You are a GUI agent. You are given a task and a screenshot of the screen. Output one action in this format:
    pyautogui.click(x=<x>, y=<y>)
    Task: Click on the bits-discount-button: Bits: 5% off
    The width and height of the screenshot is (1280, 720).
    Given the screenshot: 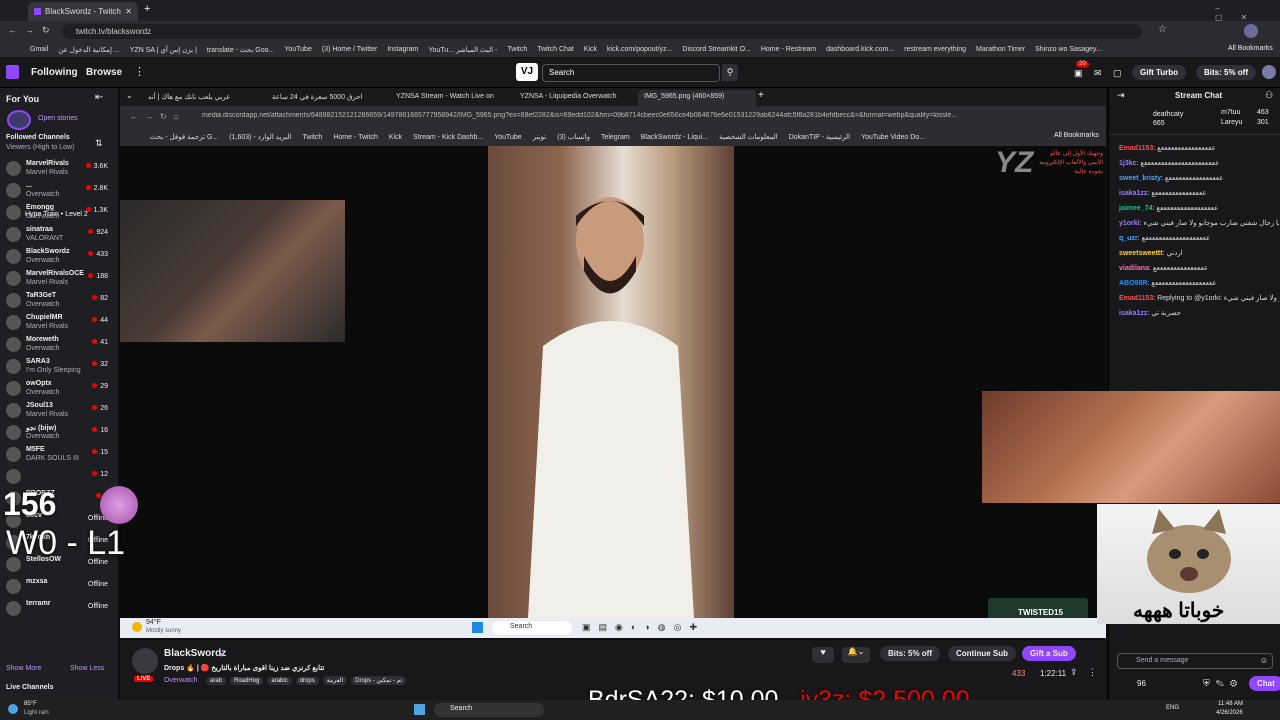 What is the action you would take?
    pyautogui.click(x=910, y=653)
    